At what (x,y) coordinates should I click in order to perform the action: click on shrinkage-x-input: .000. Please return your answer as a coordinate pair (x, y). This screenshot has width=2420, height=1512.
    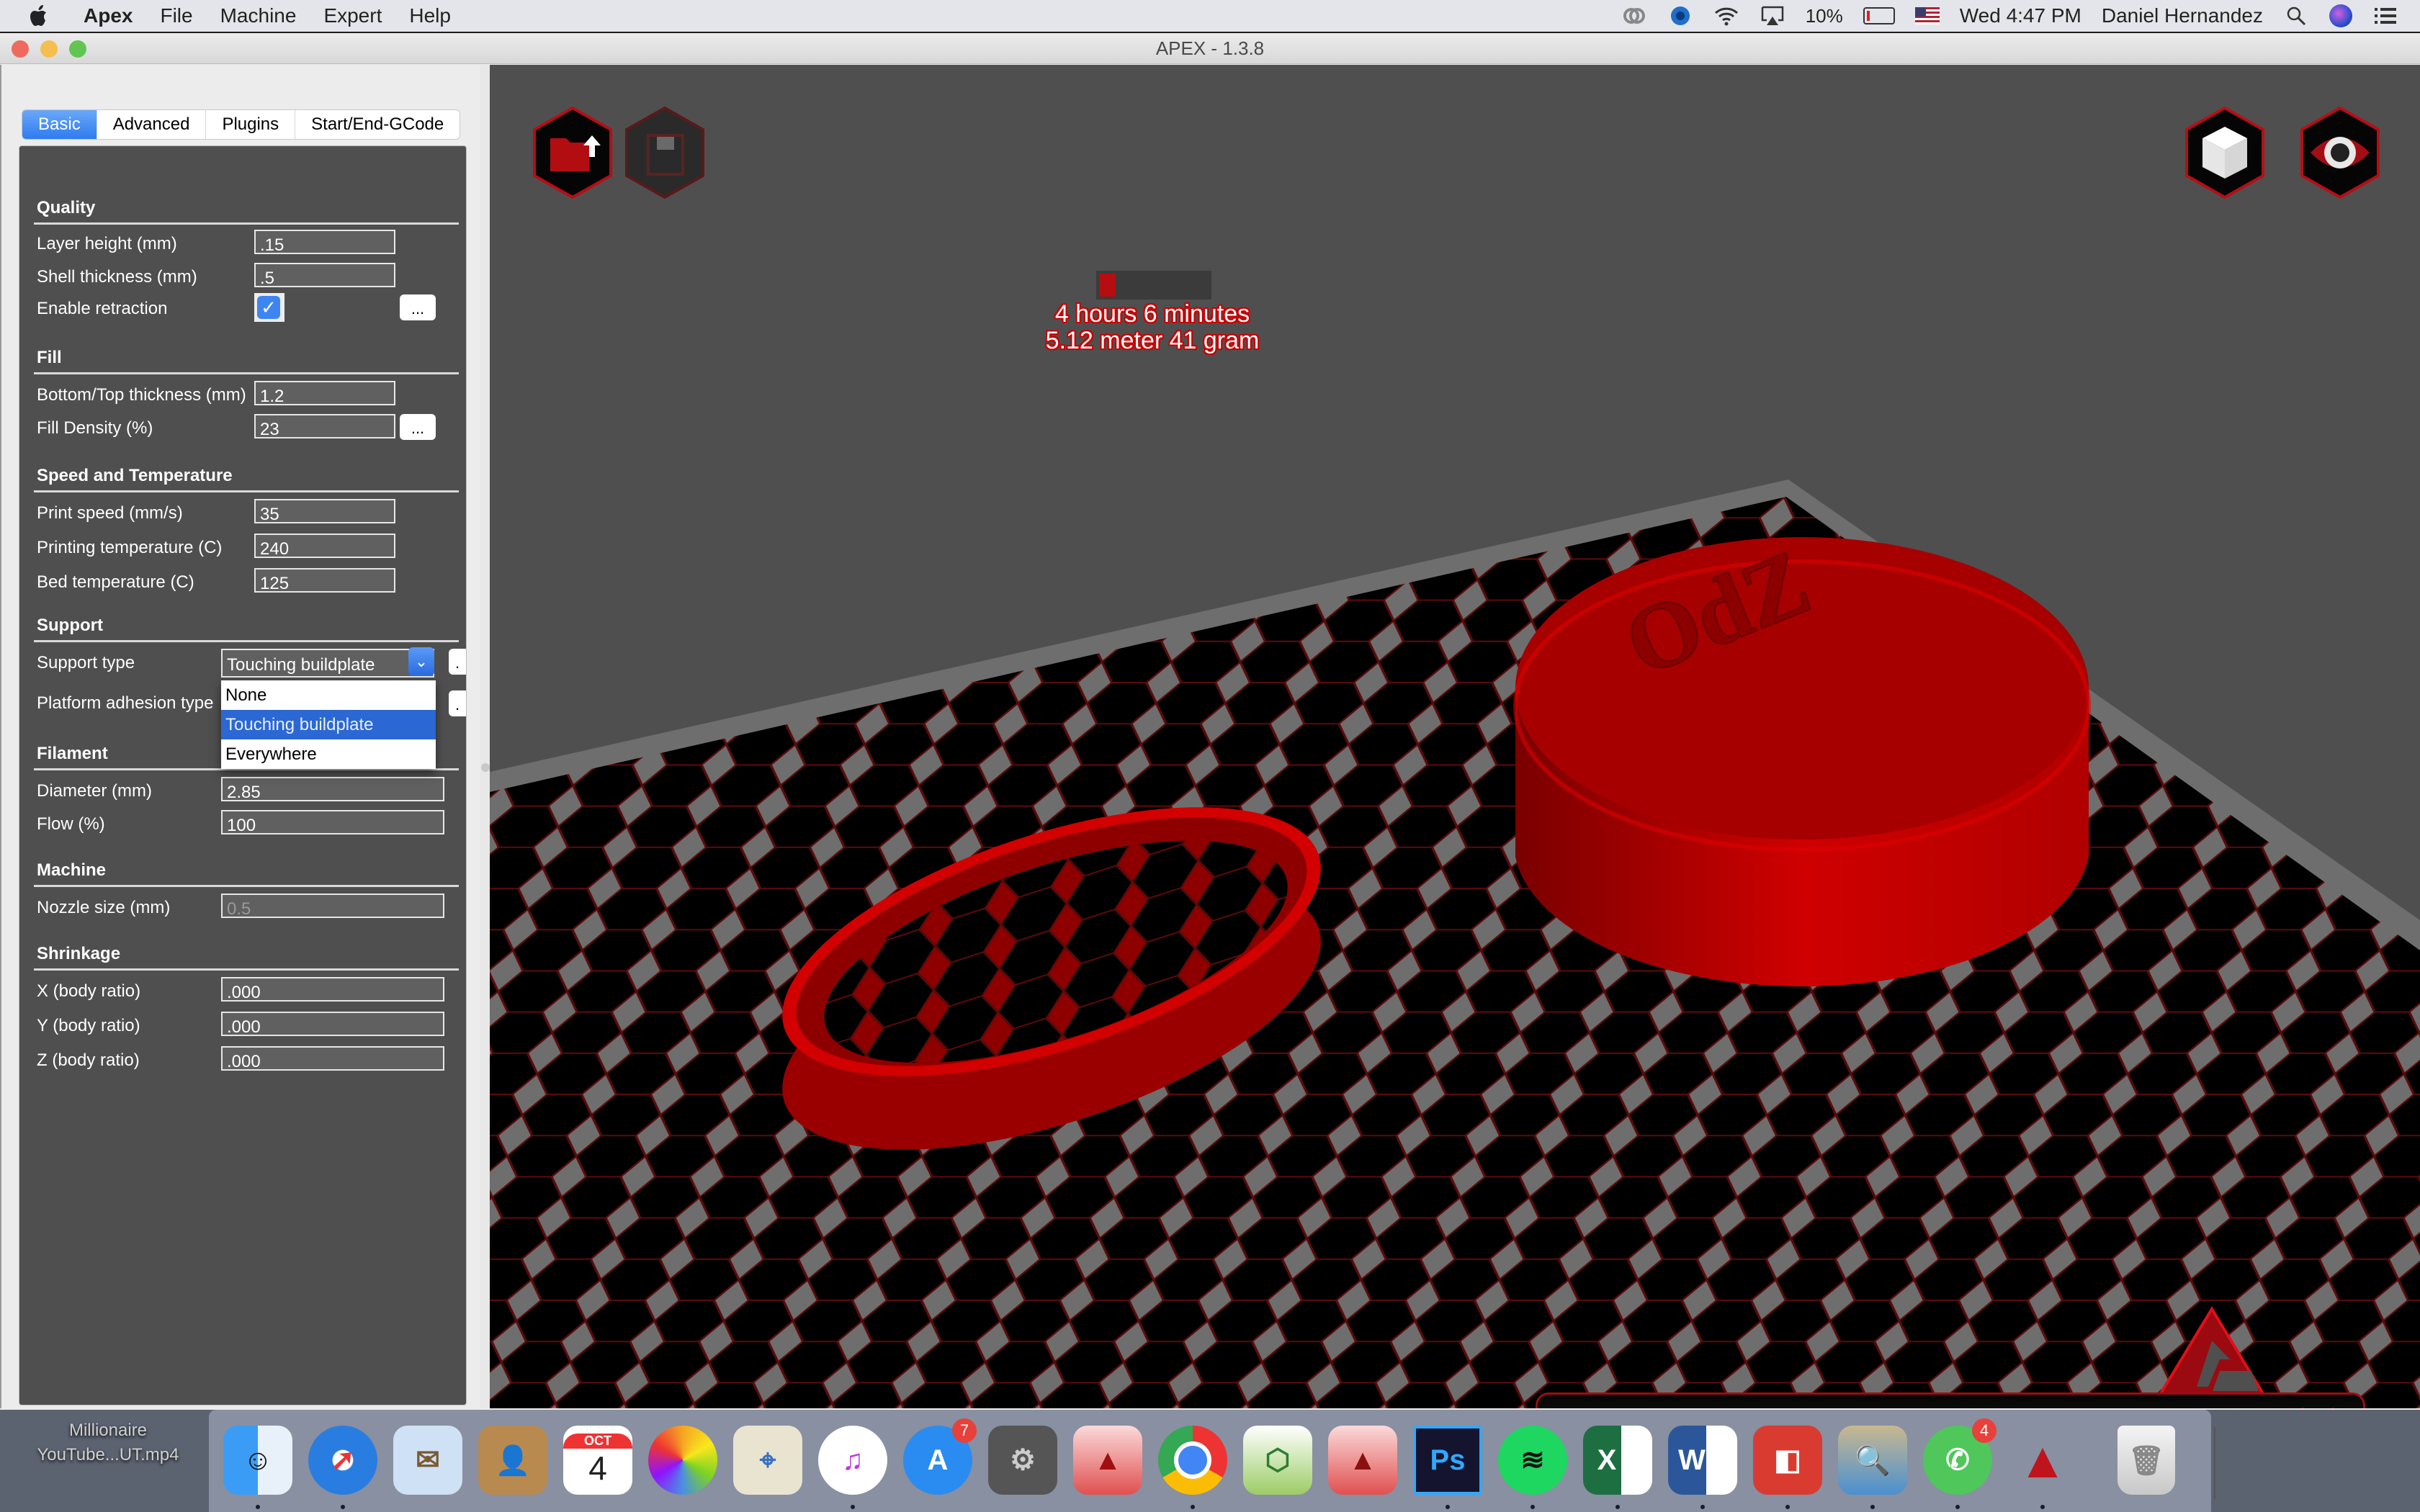
    Looking at the image, I should click on (332, 989).